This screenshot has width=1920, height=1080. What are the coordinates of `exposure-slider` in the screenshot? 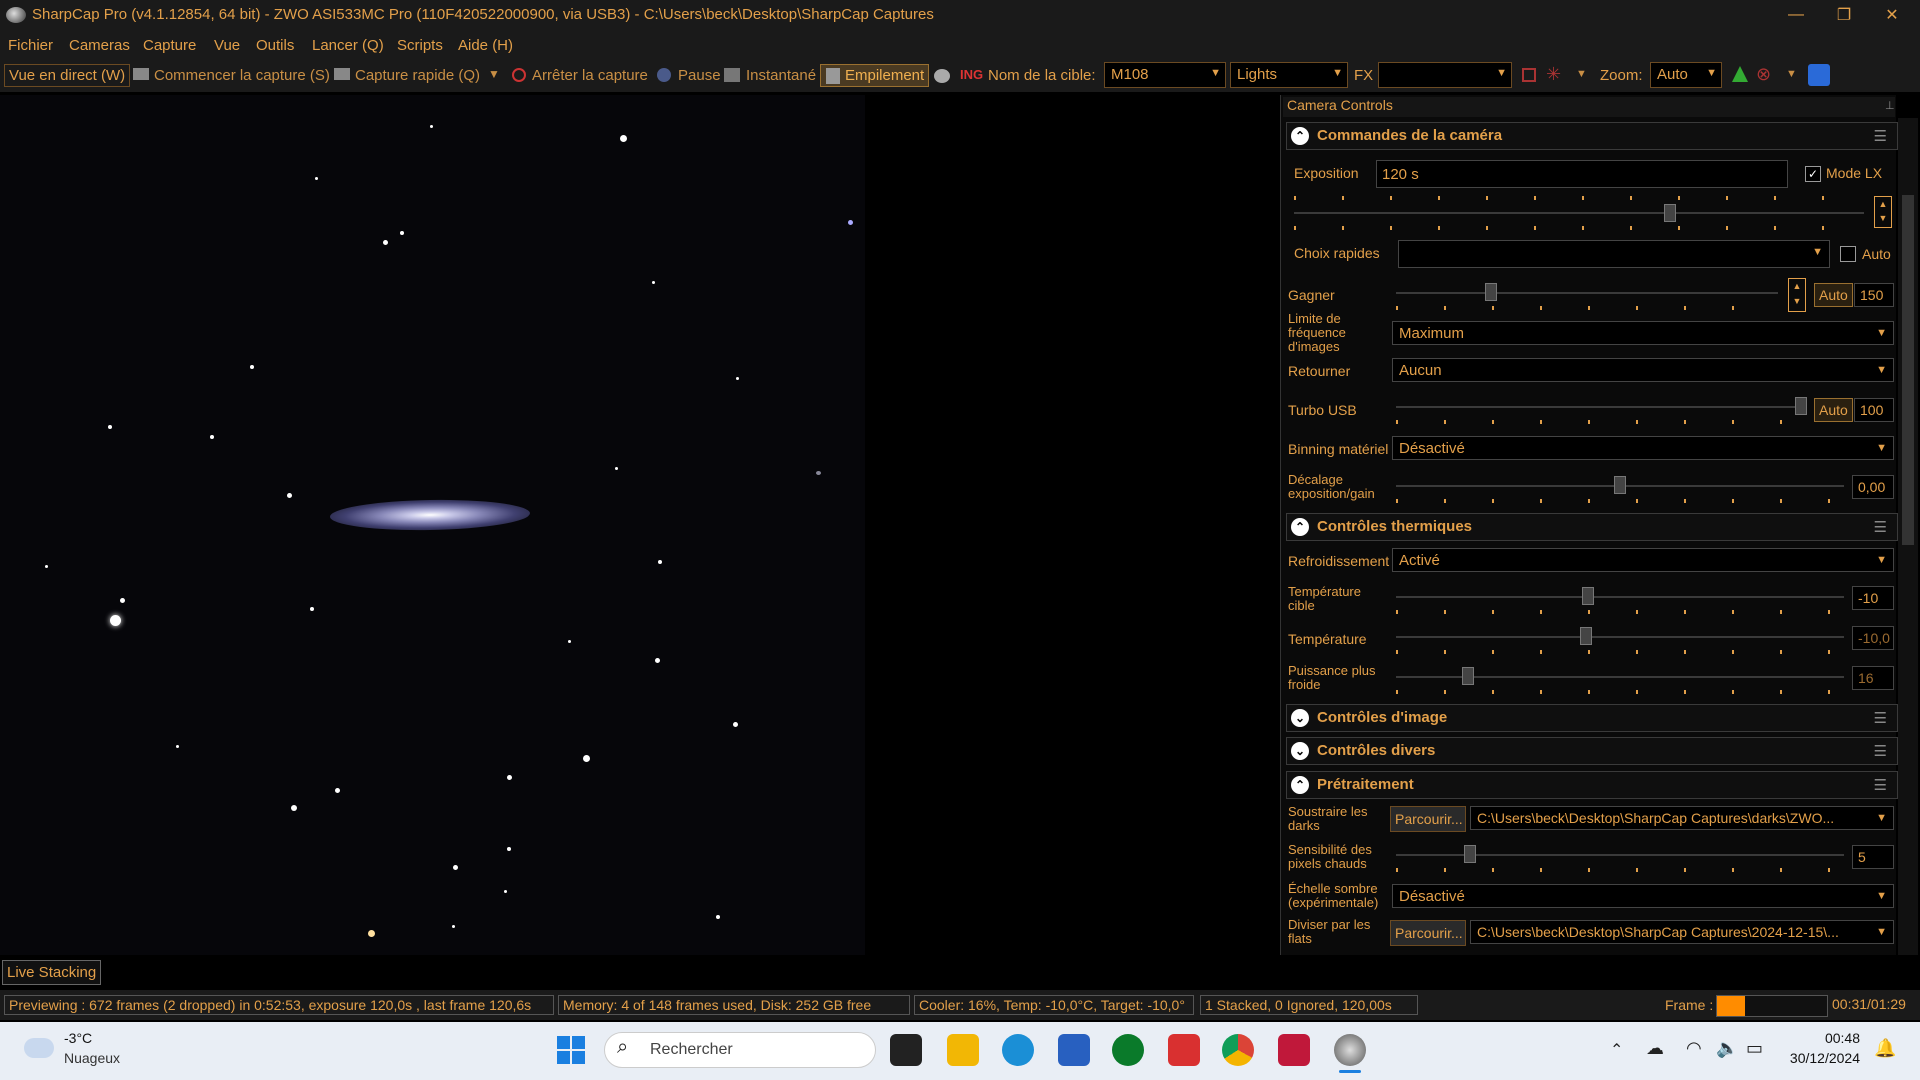 It's located at (1579, 213).